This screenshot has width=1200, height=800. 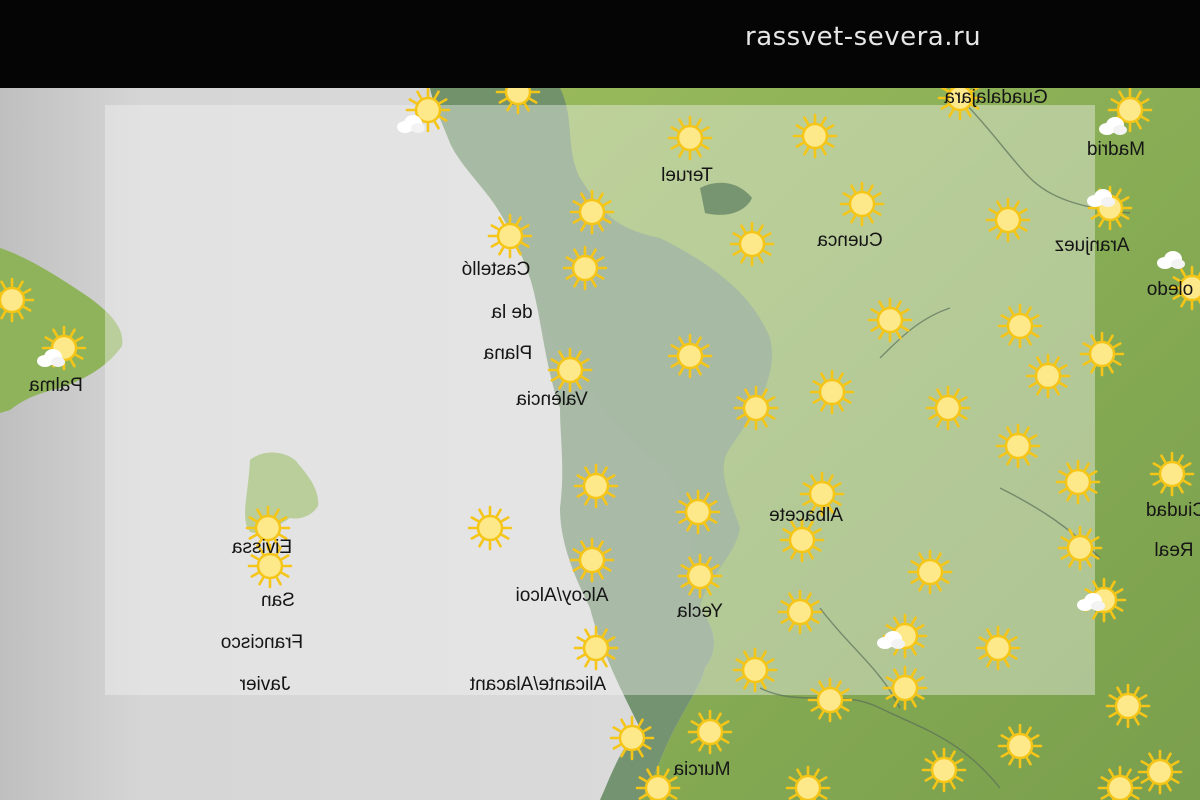 I want to click on city-label-aranjuez: Aranjuez, so click(x=1092, y=246).